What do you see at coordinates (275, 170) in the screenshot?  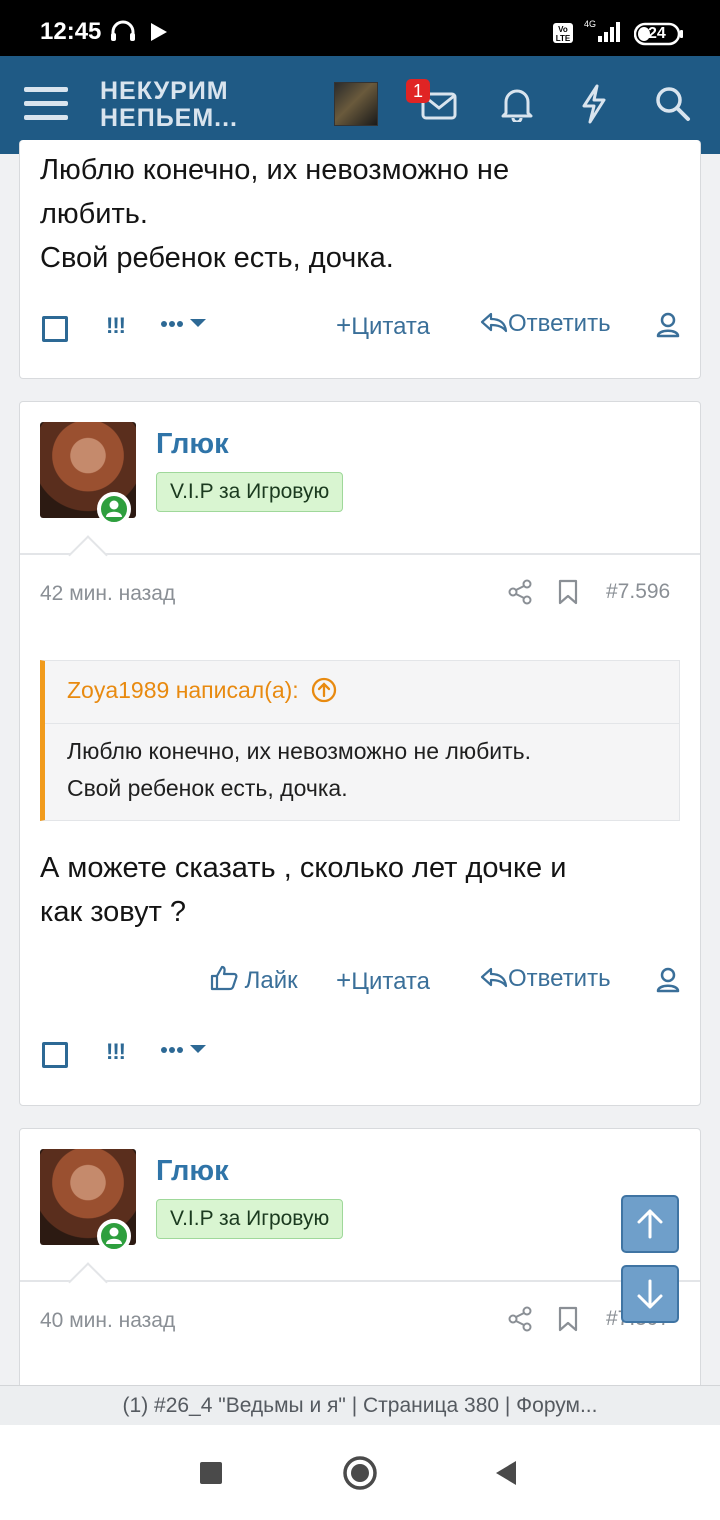 I see `post-text-line1: Люблю конечно, их невозможно не` at bounding box center [275, 170].